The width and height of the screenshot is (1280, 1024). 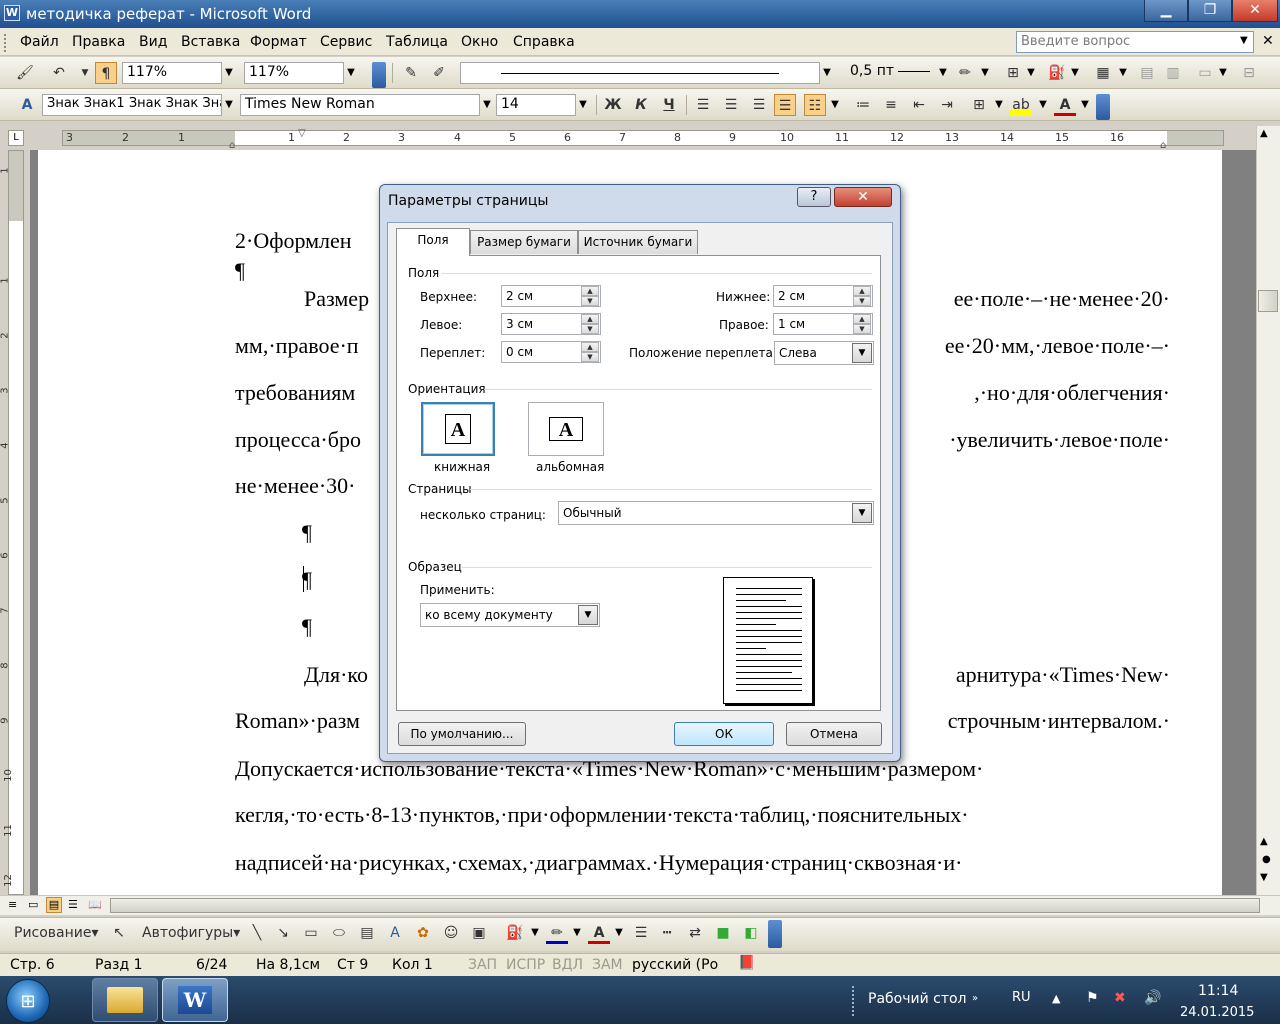 I want to click on font-color-icon: A, so click(x=1065, y=105).